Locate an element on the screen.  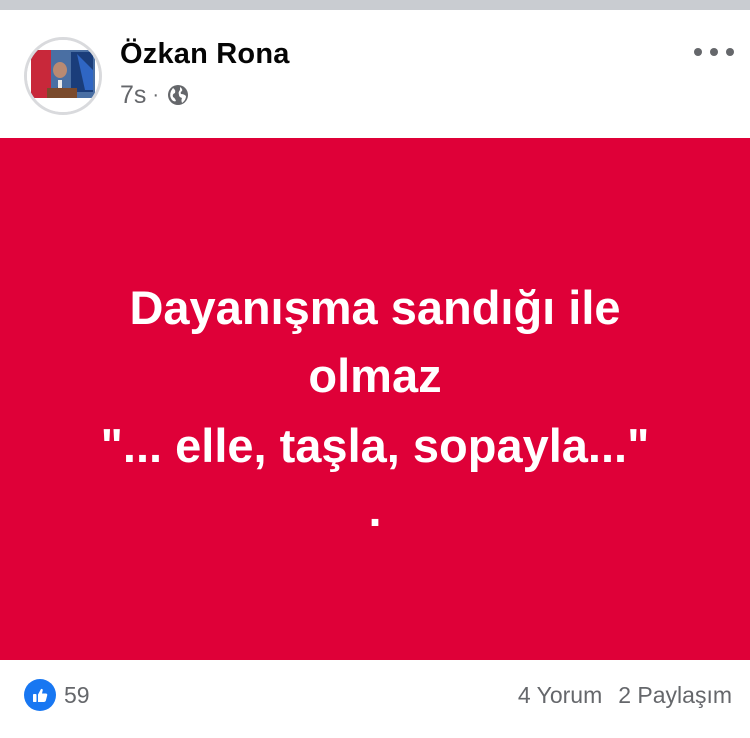
post-text-line: . is located at coordinates (375, 509).